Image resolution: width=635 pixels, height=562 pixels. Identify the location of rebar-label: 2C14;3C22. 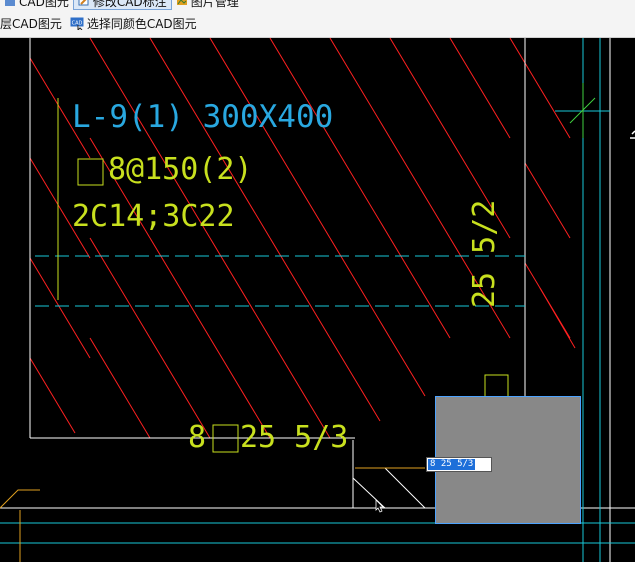
(153, 217).